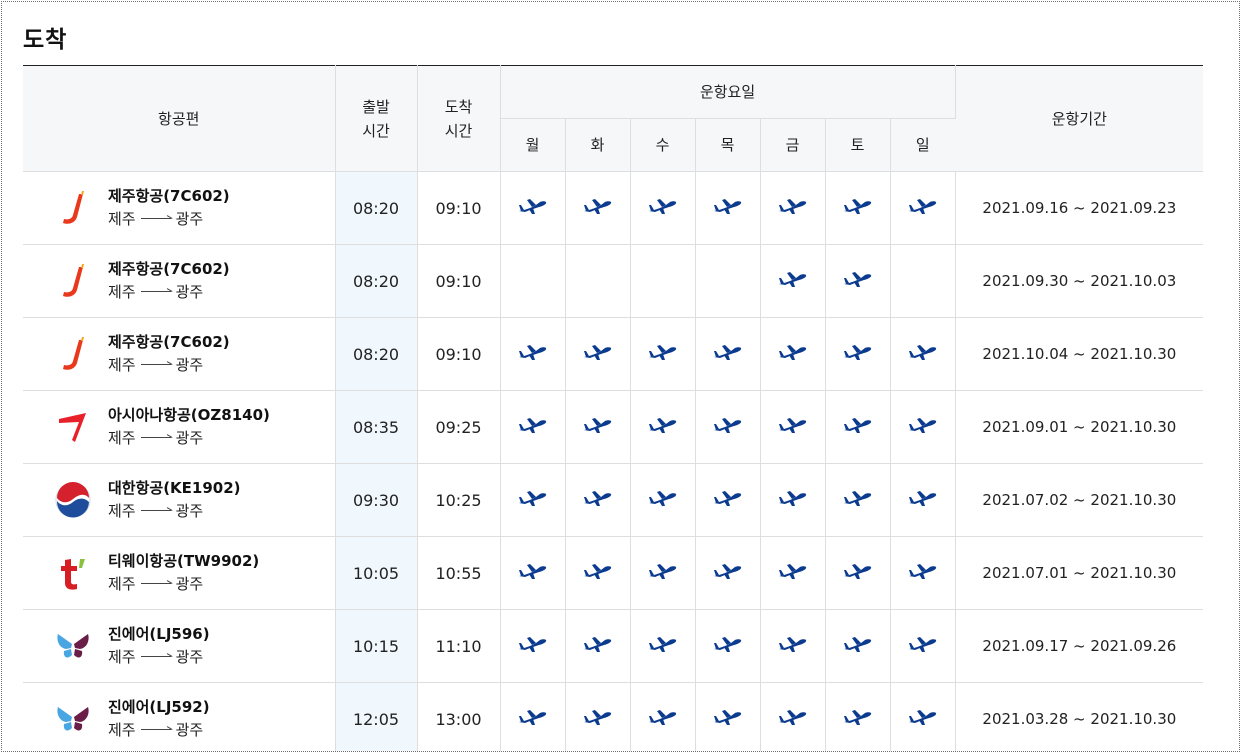 The height and width of the screenshot is (753, 1241). What do you see at coordinates (459, 427) in the screenshot?
I see `arrive-time: 09:25` at bounding box center [459, 427].